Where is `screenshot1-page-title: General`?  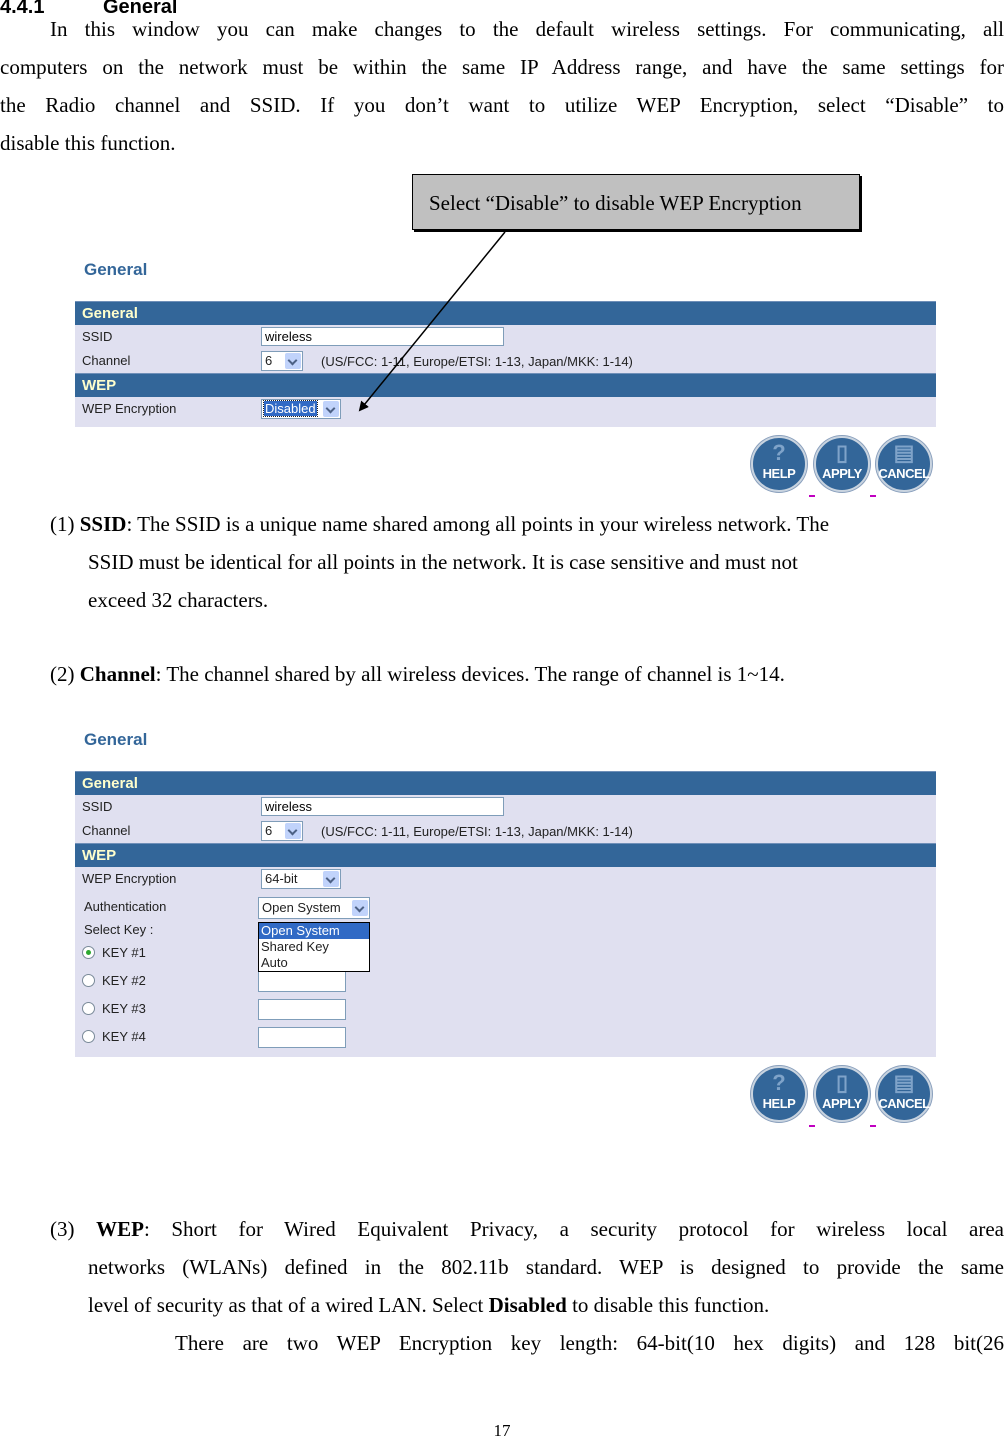
screenshot1-page-title: General is located at coordinates (116, 269).